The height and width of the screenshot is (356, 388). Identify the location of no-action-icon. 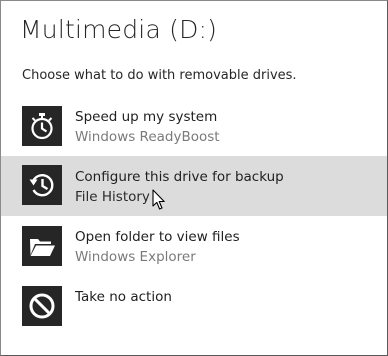
(42, 306).